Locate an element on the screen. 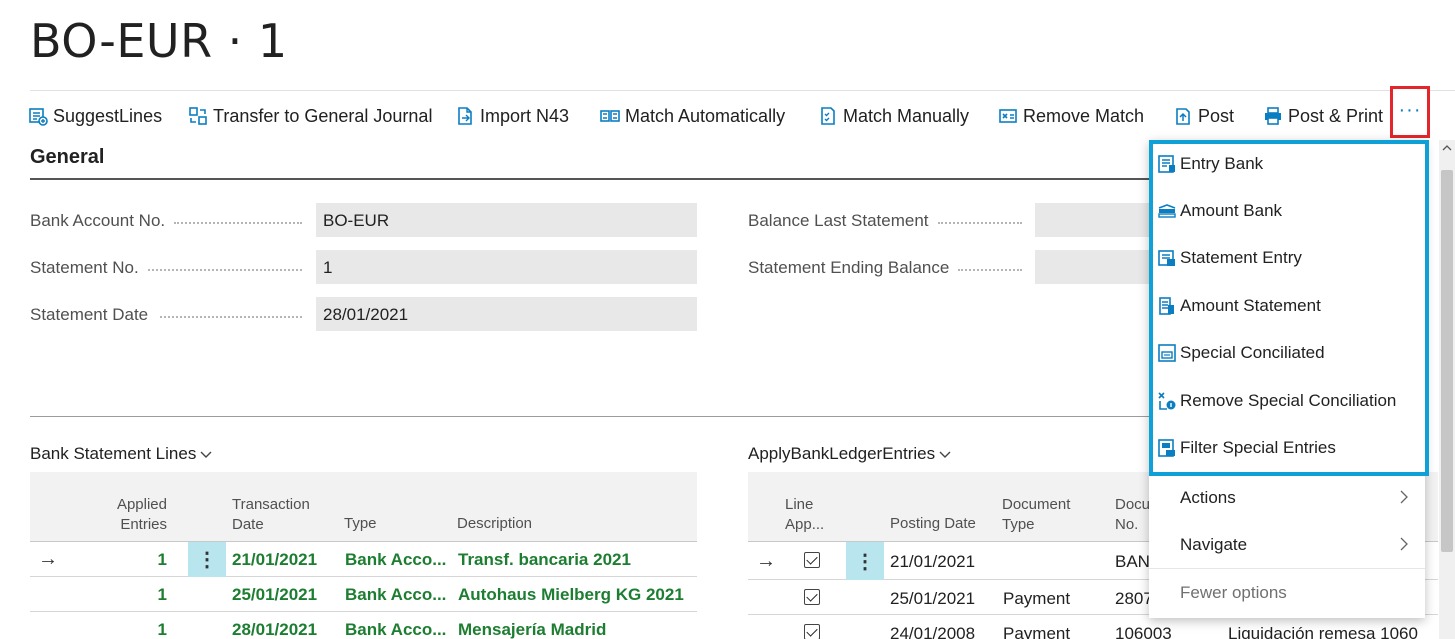  transaction-date-cell: 21/01/2021 is located at coordinates (274, 560).